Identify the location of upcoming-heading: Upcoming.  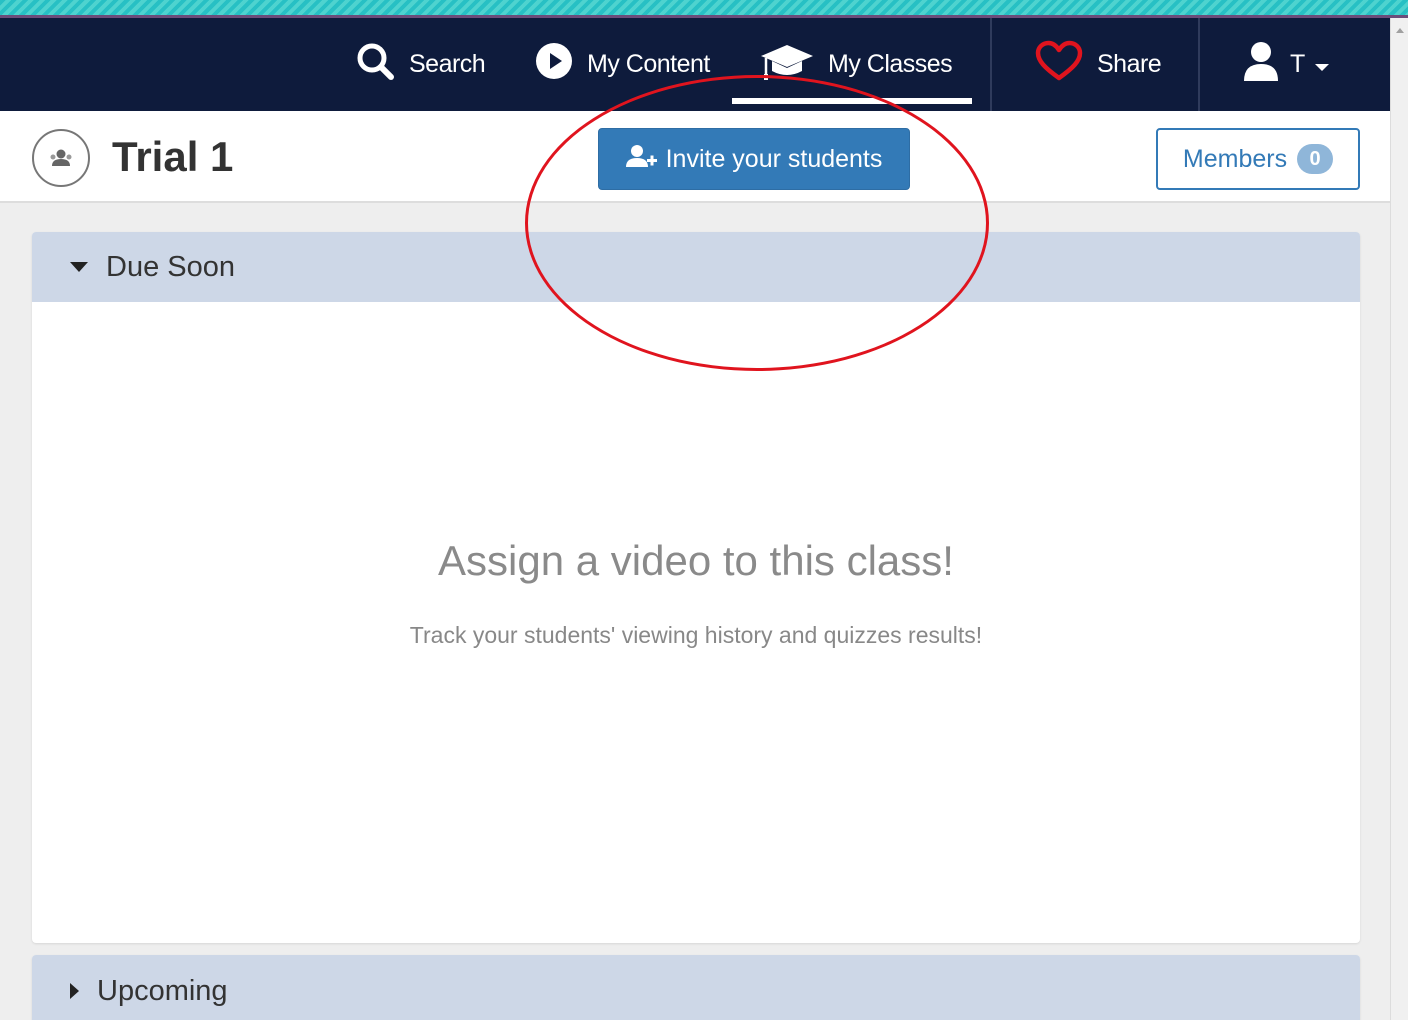
(696, 987).